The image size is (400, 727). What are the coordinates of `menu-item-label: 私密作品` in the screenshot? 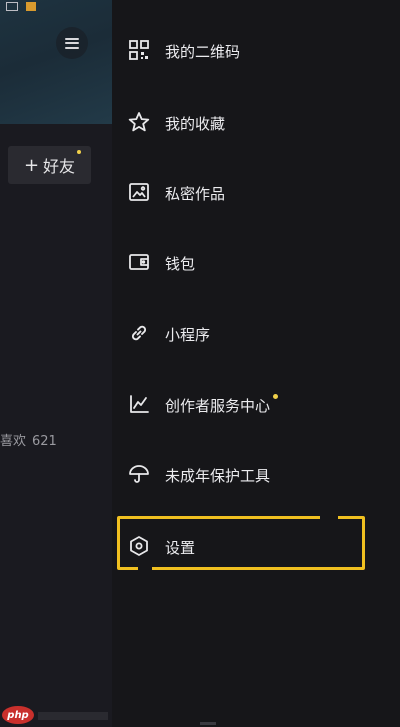 It's located at (195, 194).